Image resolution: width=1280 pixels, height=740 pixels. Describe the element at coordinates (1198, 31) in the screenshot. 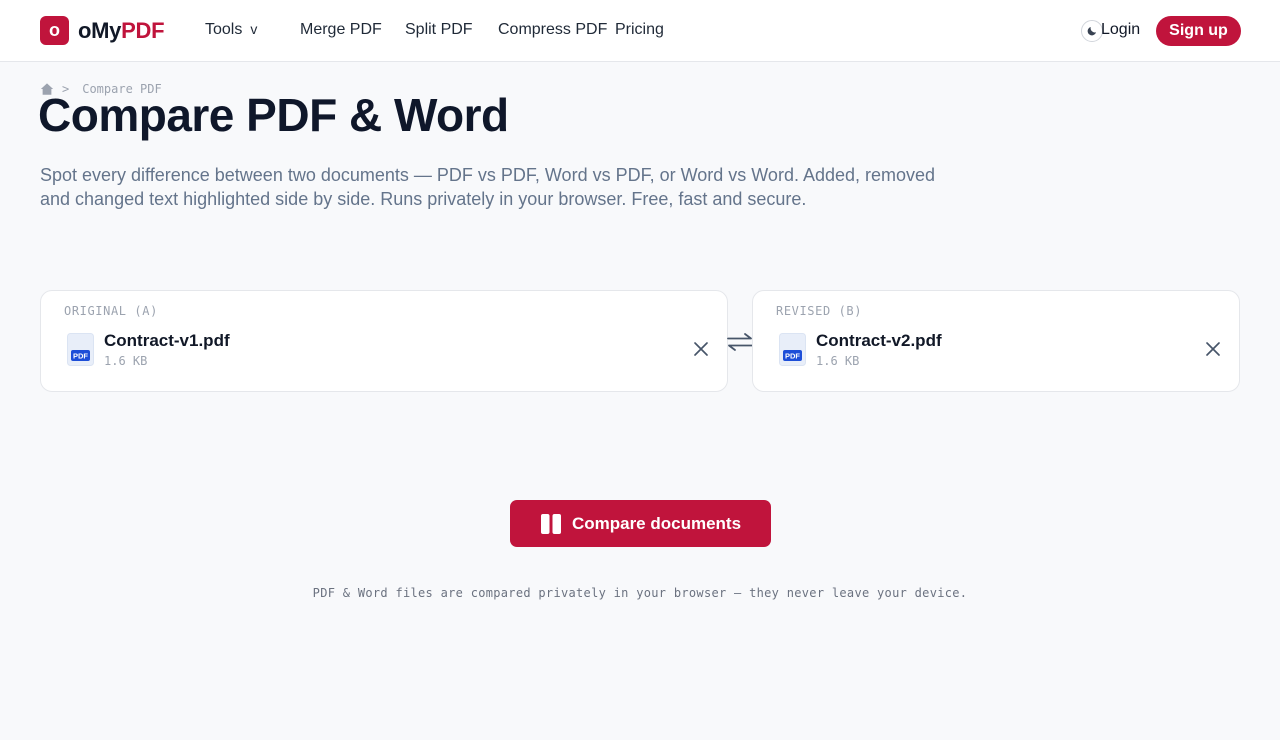

I see `signup-button: Sign up` at that location.